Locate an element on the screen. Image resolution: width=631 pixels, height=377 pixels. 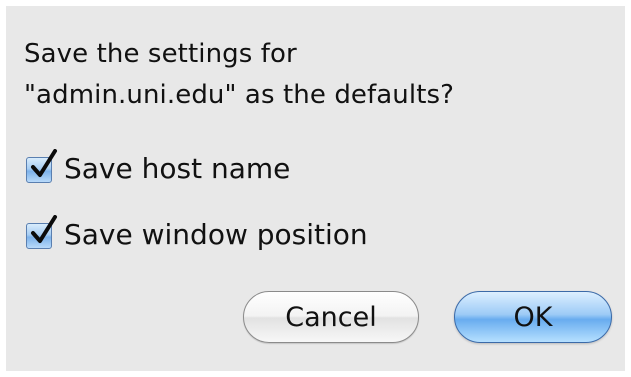
save-host-name-label: Save host name is located at coordinates (177, 168).